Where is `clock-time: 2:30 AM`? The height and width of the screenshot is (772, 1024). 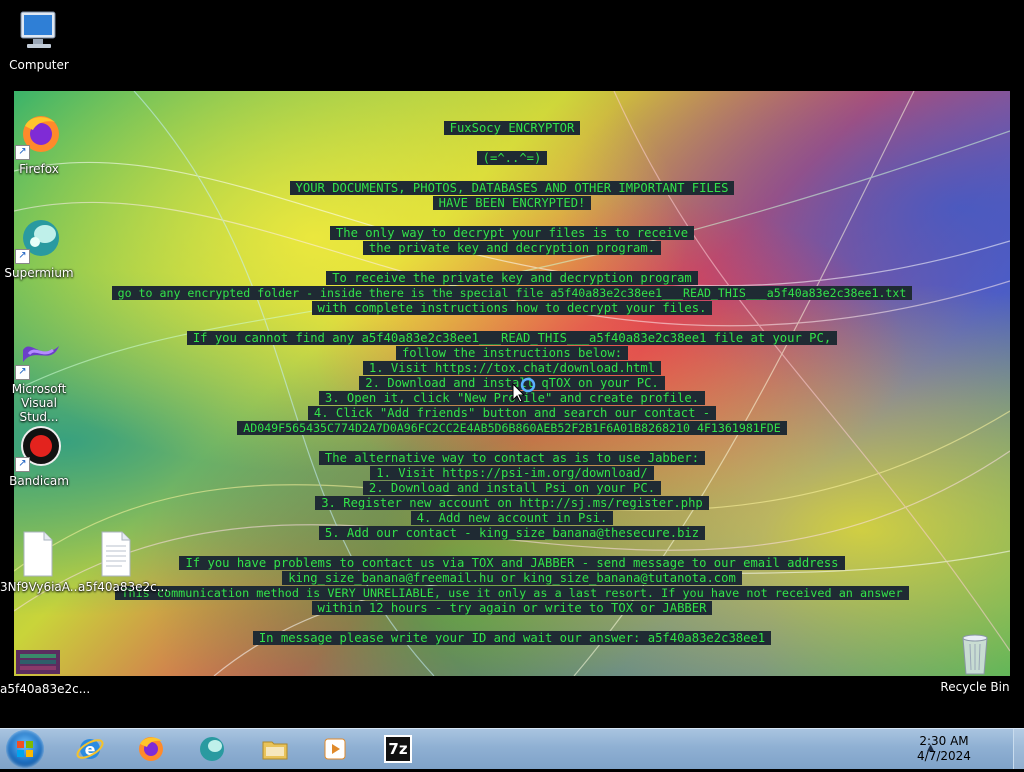
clock-time: 2:30 AM is located at coordinates (944, 741).